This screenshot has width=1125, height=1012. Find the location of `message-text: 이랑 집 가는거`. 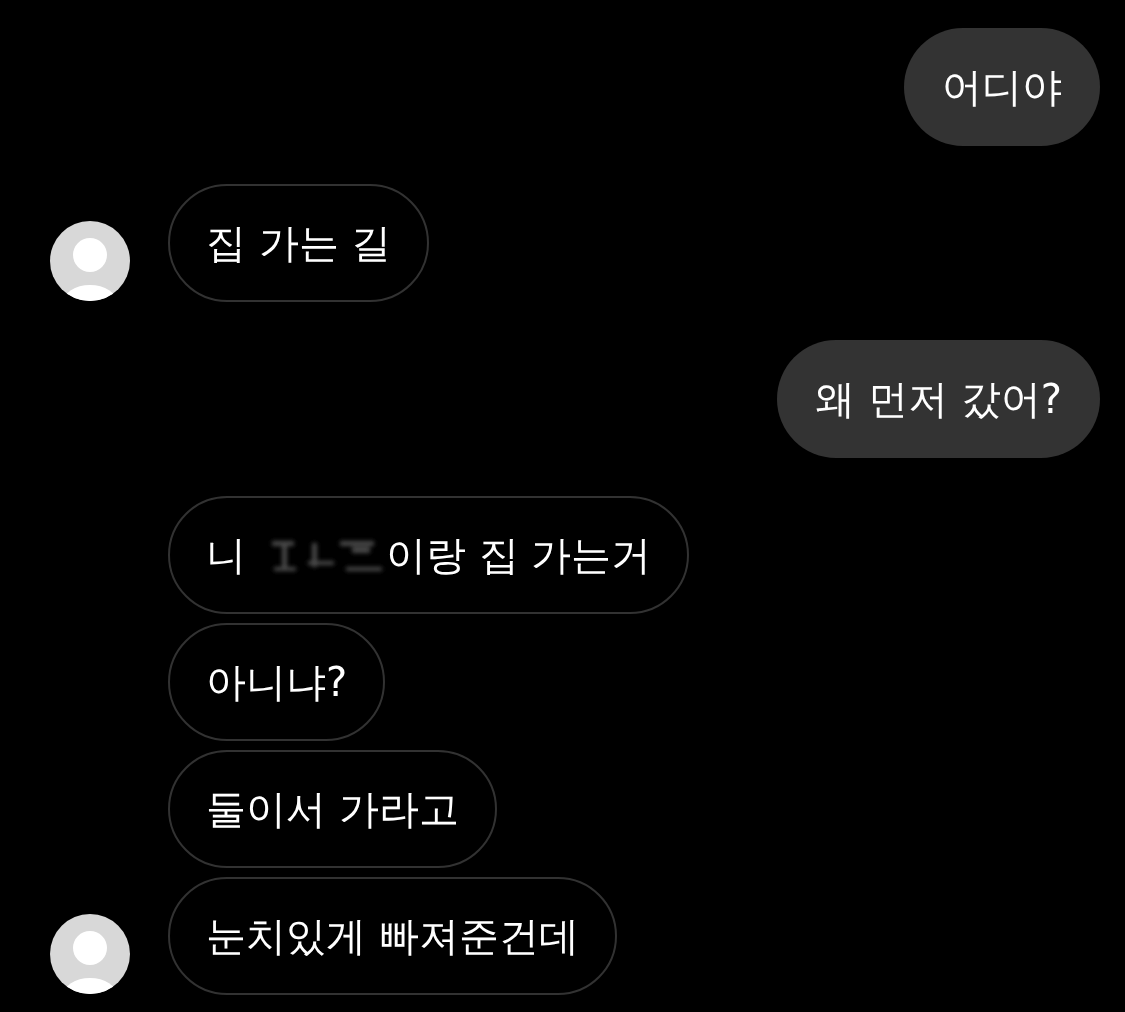

message-text: 이랑 집 가는거 is located at coordinates (519, 555).